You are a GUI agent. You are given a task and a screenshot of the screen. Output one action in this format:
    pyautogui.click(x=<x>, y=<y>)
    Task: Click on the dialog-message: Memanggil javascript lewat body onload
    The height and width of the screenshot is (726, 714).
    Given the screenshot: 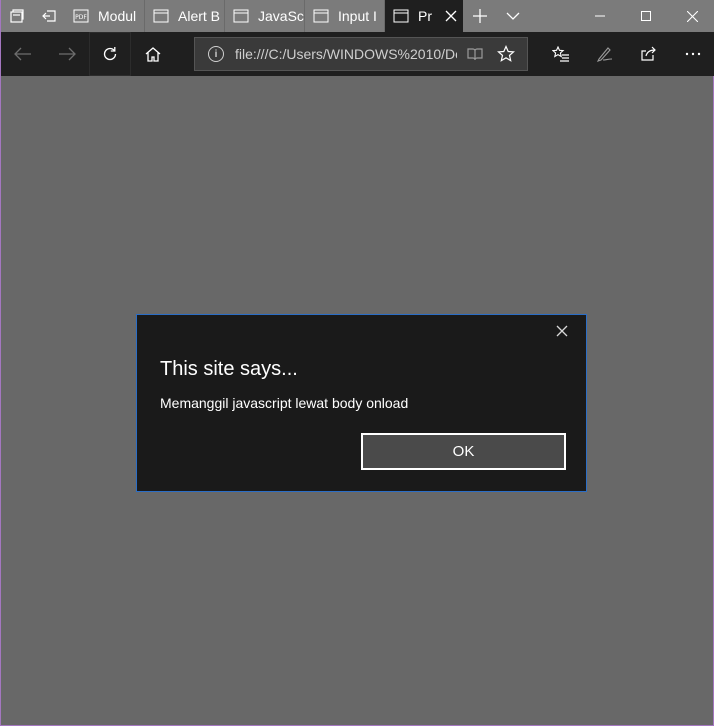 What is the action you would take?
    pyautogui.click(x=284, y=403)
    